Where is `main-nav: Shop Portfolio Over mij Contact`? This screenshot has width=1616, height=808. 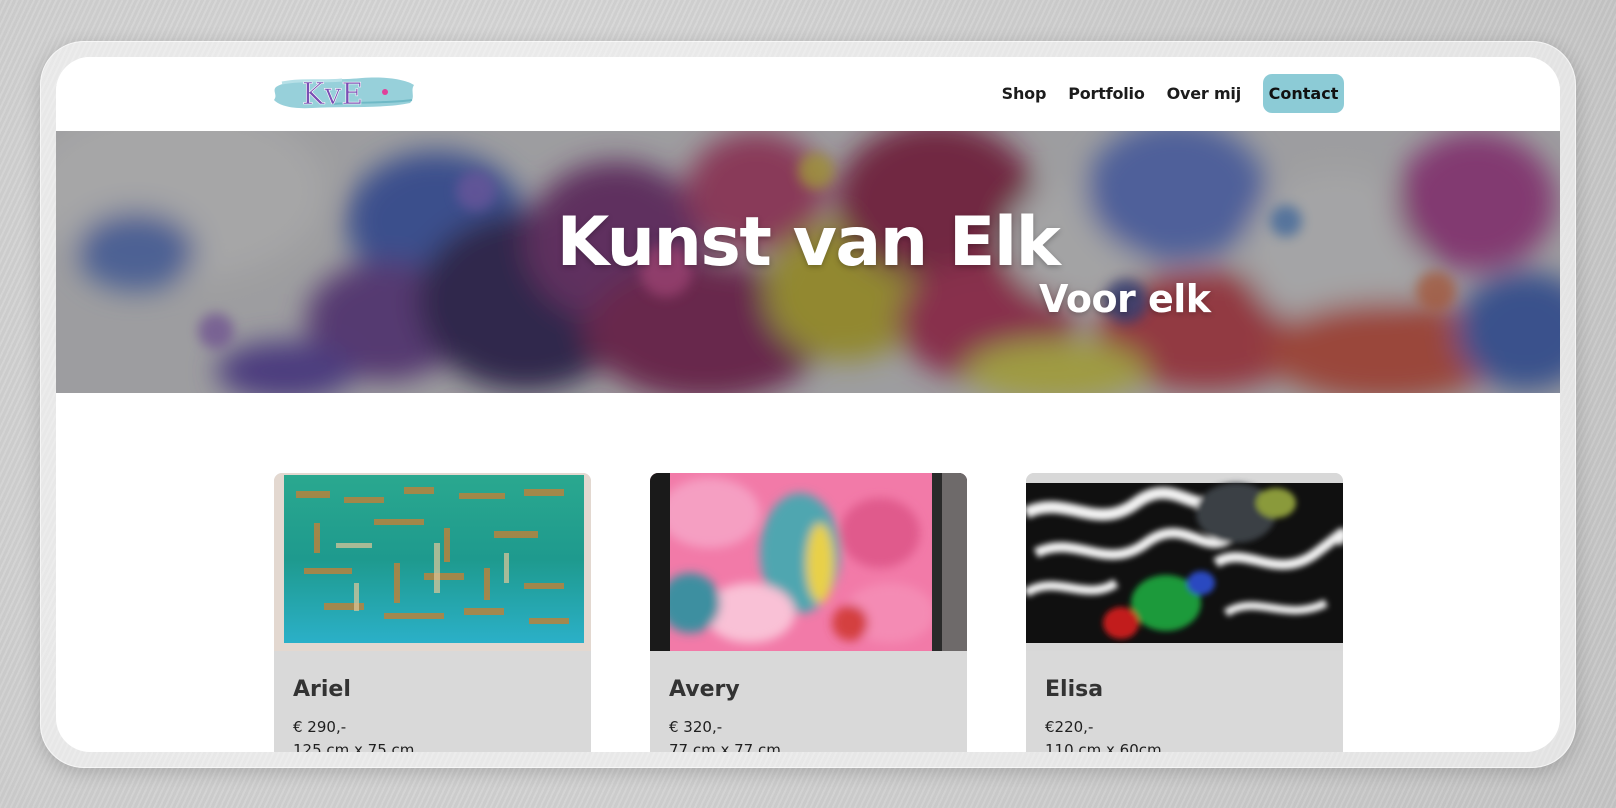
main-nav: Shop Portfolio Over mij Contact is located at coordinates (1173, 93).